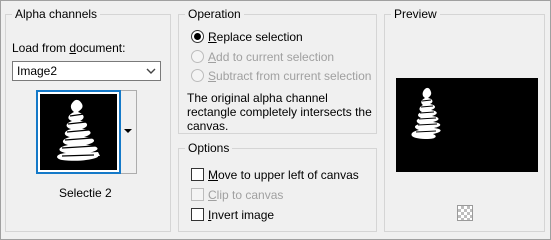 Image resolution: width=551 pixels, height=240 pixels. I want to click on alpha-mask-thumbnail-image, so click(78, 132).